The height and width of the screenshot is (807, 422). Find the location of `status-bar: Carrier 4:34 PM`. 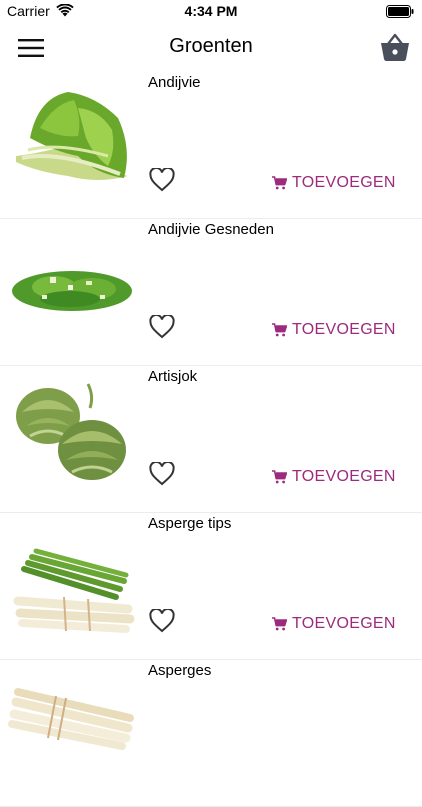

status-bar: Carrier 4:34 PM is located at coordinates (211, 11).